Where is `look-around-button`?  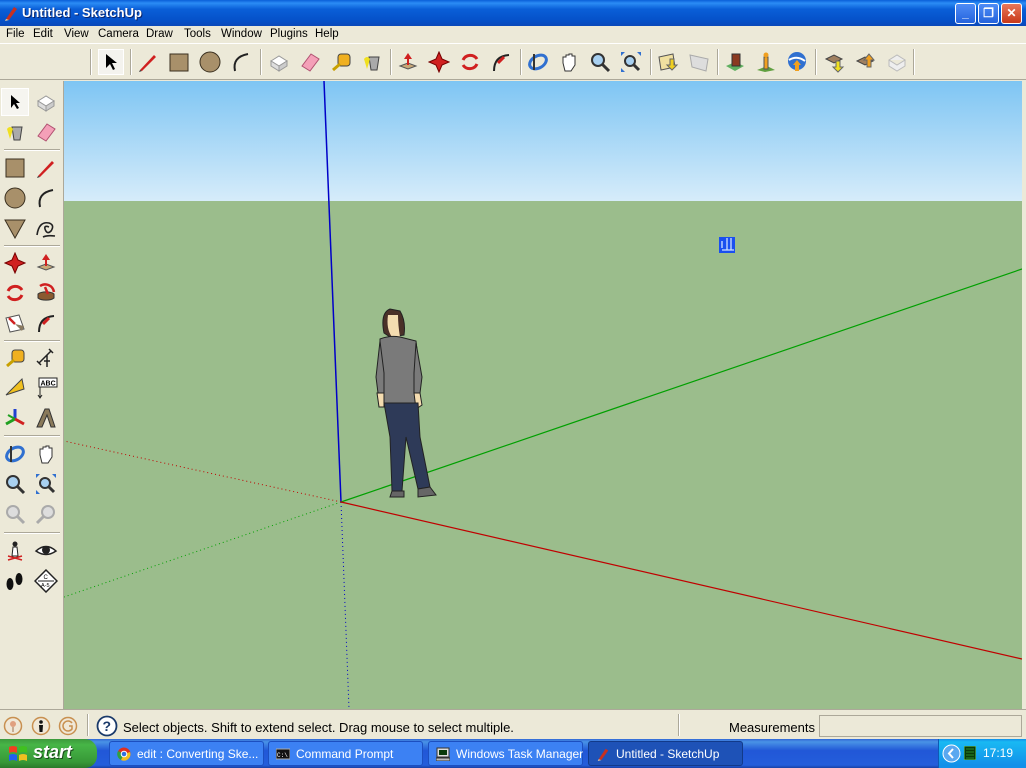
look-around-button is located at coordinates (46, 551).